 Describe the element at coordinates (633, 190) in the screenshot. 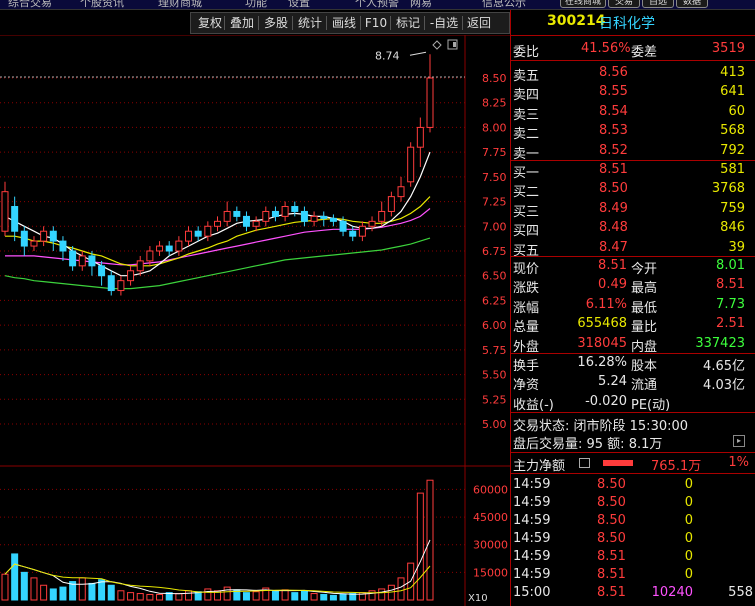

I see `bid-row: 买二 8.50 3768` at that location.